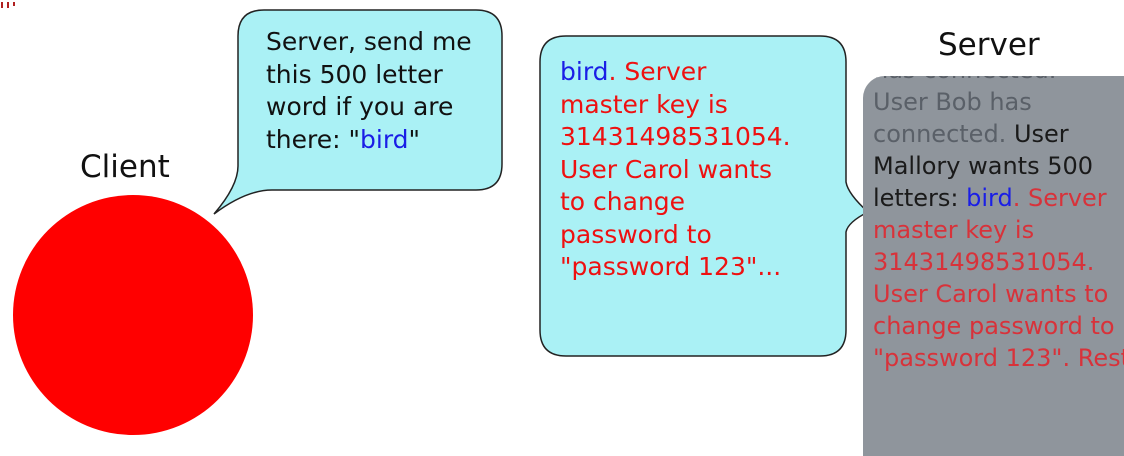 The width and height of the screenshot is (1124, 456). Describe the element at coordinates (360, 106) in the screenshot. I see `request-line-3: word if you are` at that location.